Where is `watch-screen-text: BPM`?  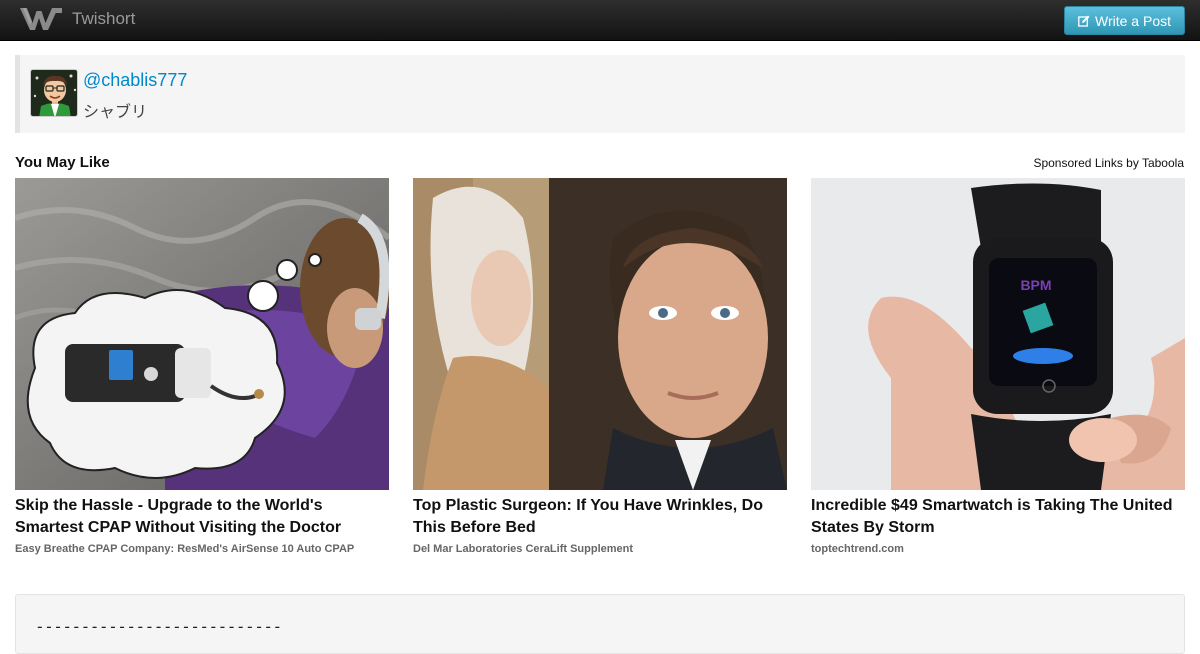 watch-screen-text: BPM is located at coordinates (1035, 285).